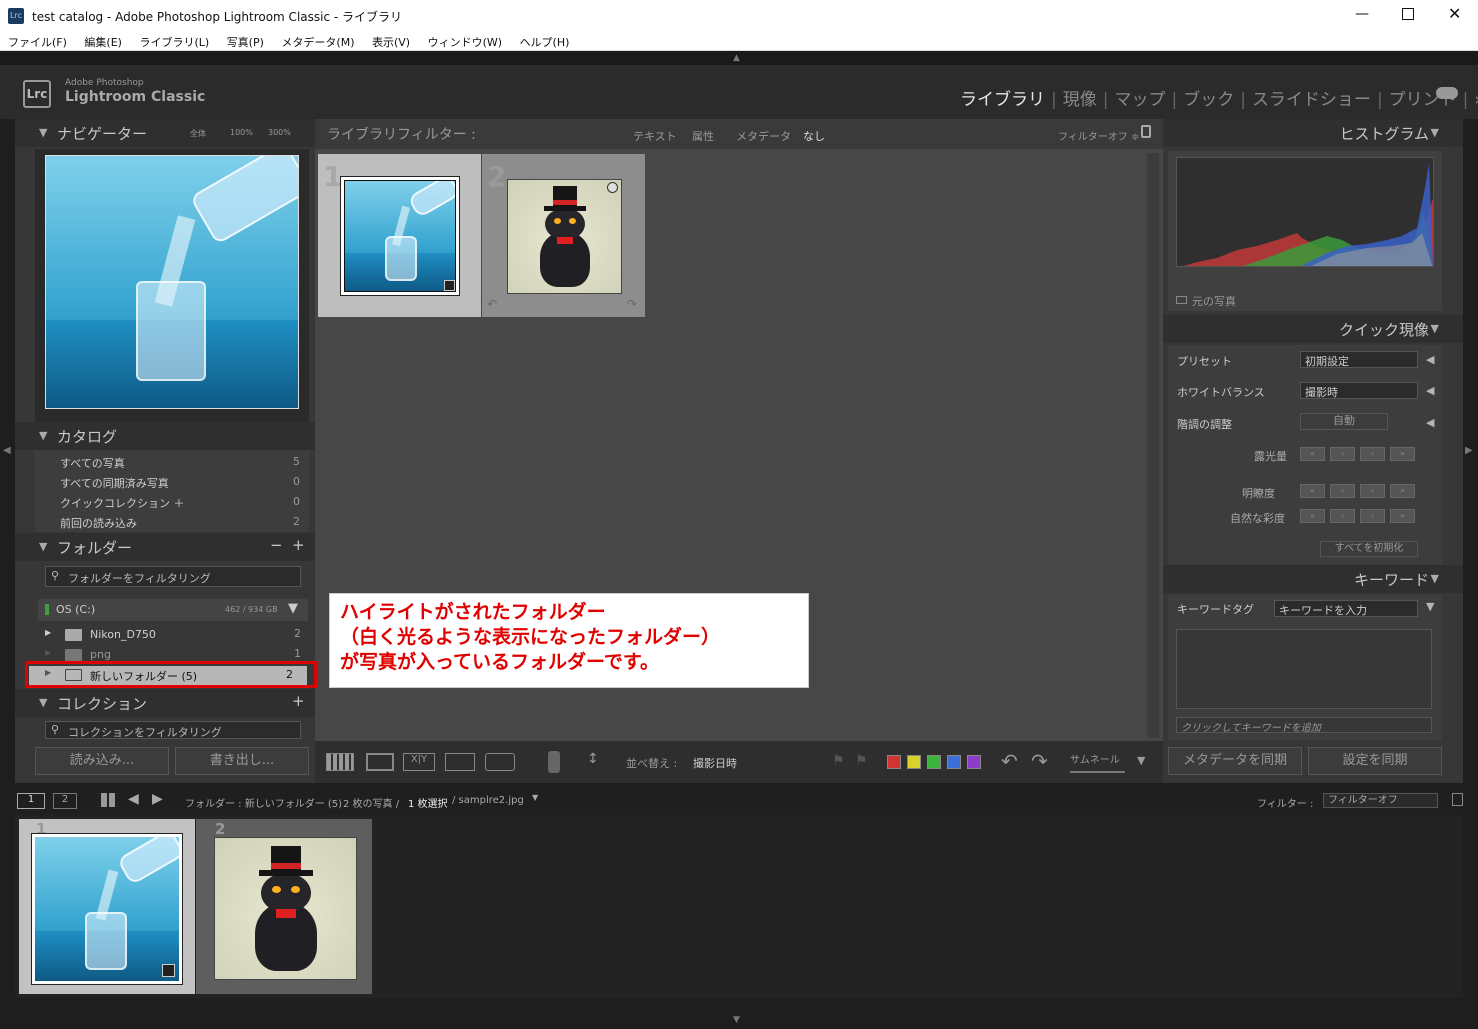  What do you see at coordinates (814, 136) in the screenshot?
I see `filter-none: なし` at bounding box center [814, 136].